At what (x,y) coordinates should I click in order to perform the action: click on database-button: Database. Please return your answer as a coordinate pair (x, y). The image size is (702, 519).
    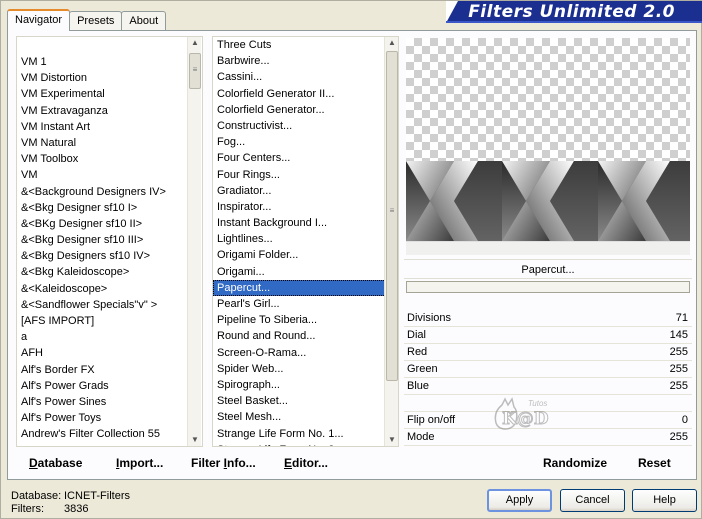
    Looking at the image, I should click on (55, 463).